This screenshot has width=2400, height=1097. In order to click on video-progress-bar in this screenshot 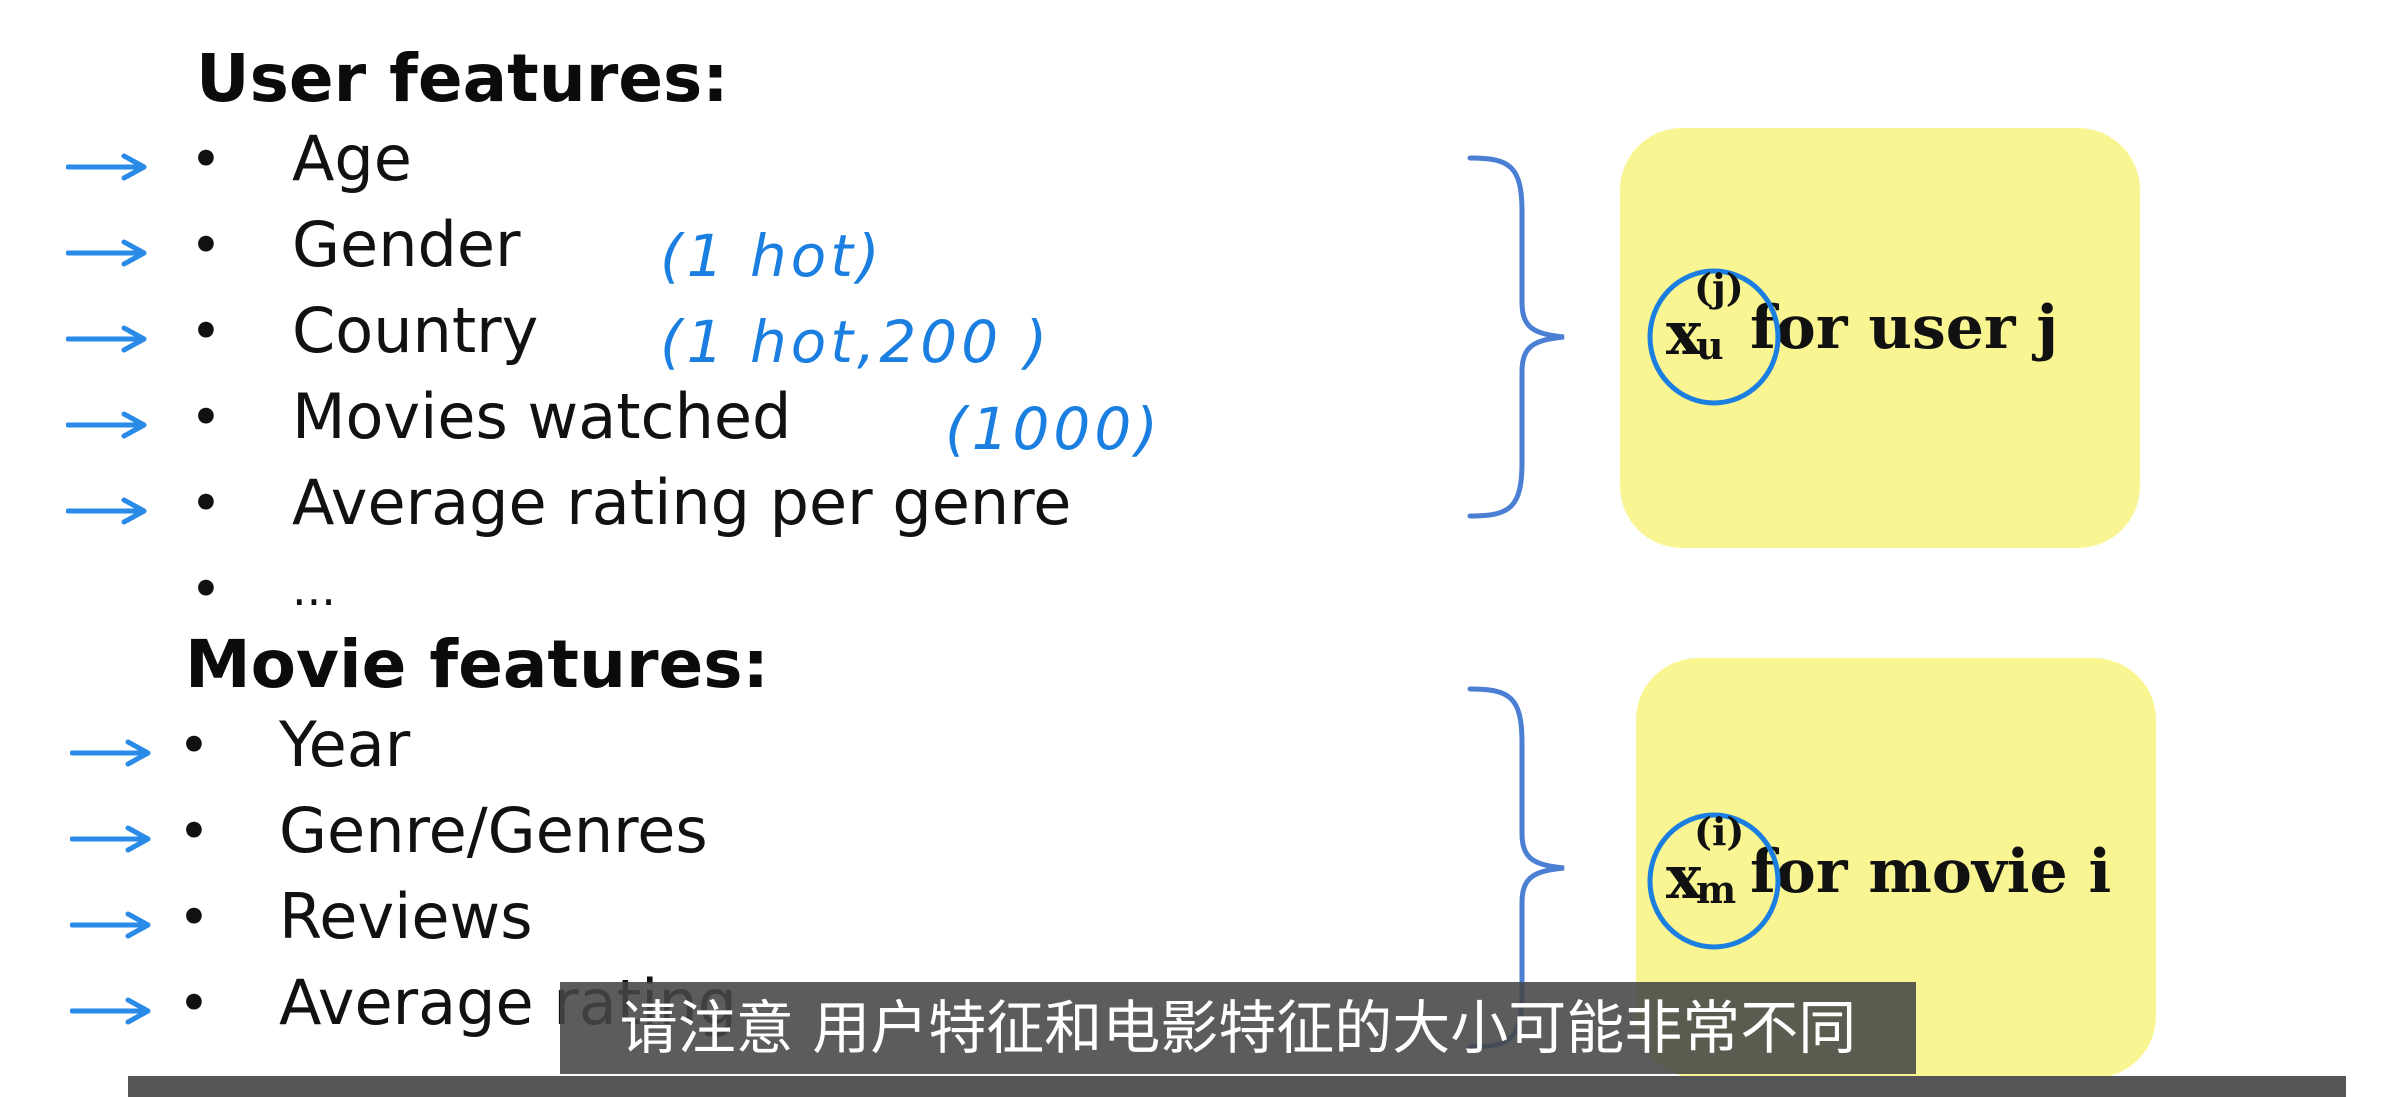, I will do `click(1237, 1086)`.